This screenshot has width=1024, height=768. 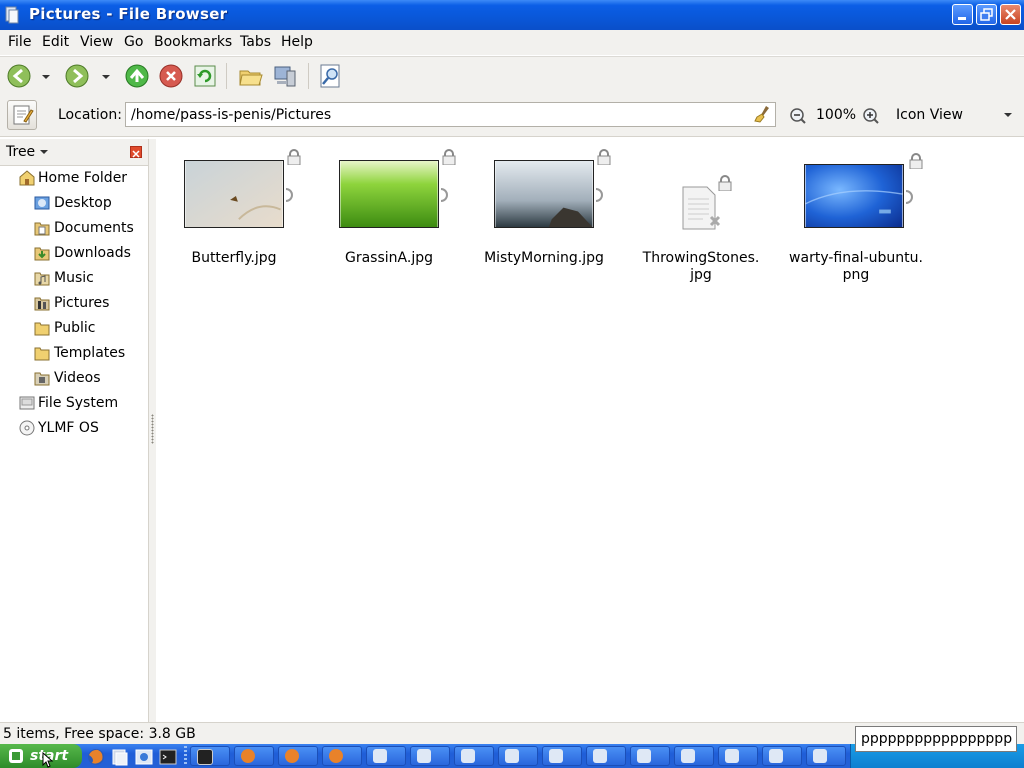 I want to click on zoom-in-icon, so click(x=871, y=116).